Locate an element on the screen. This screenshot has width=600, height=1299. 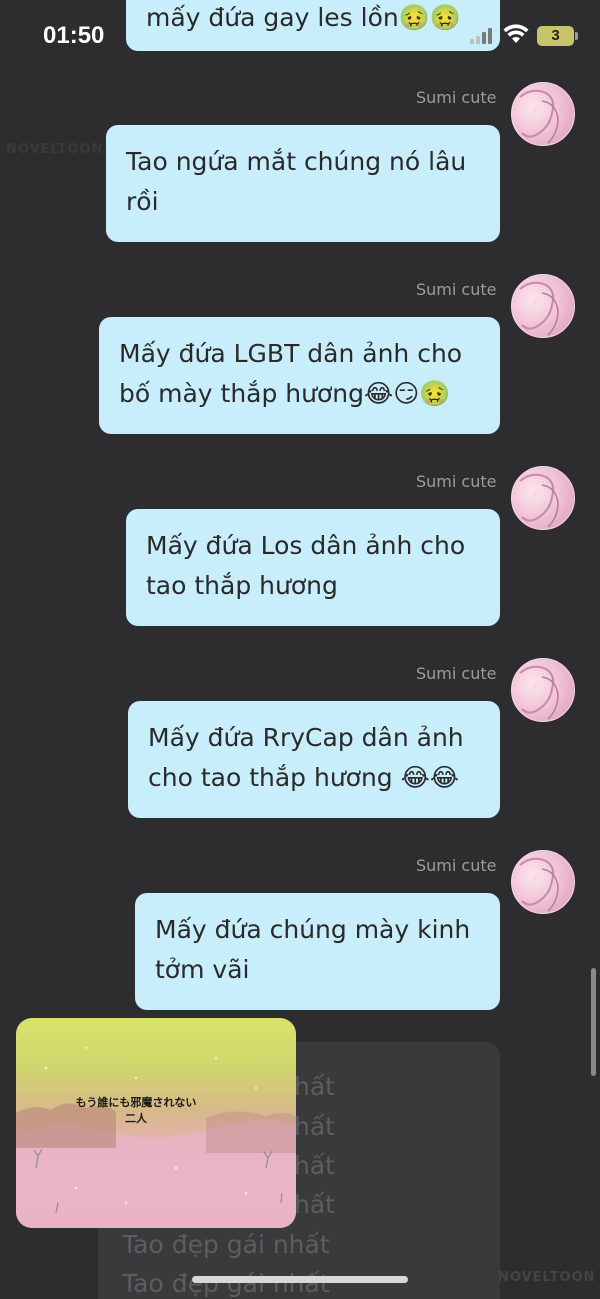
video-overlay: もう誰にも邪魔されない 二人 is located at coordinates (156, 1123).